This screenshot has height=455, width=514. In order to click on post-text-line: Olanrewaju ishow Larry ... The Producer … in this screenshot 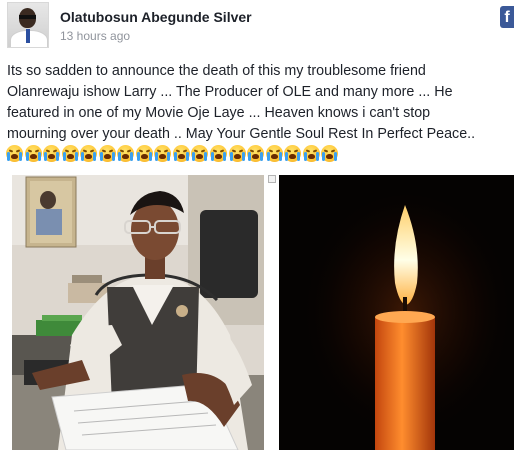, I will do `click(230, 92)`.